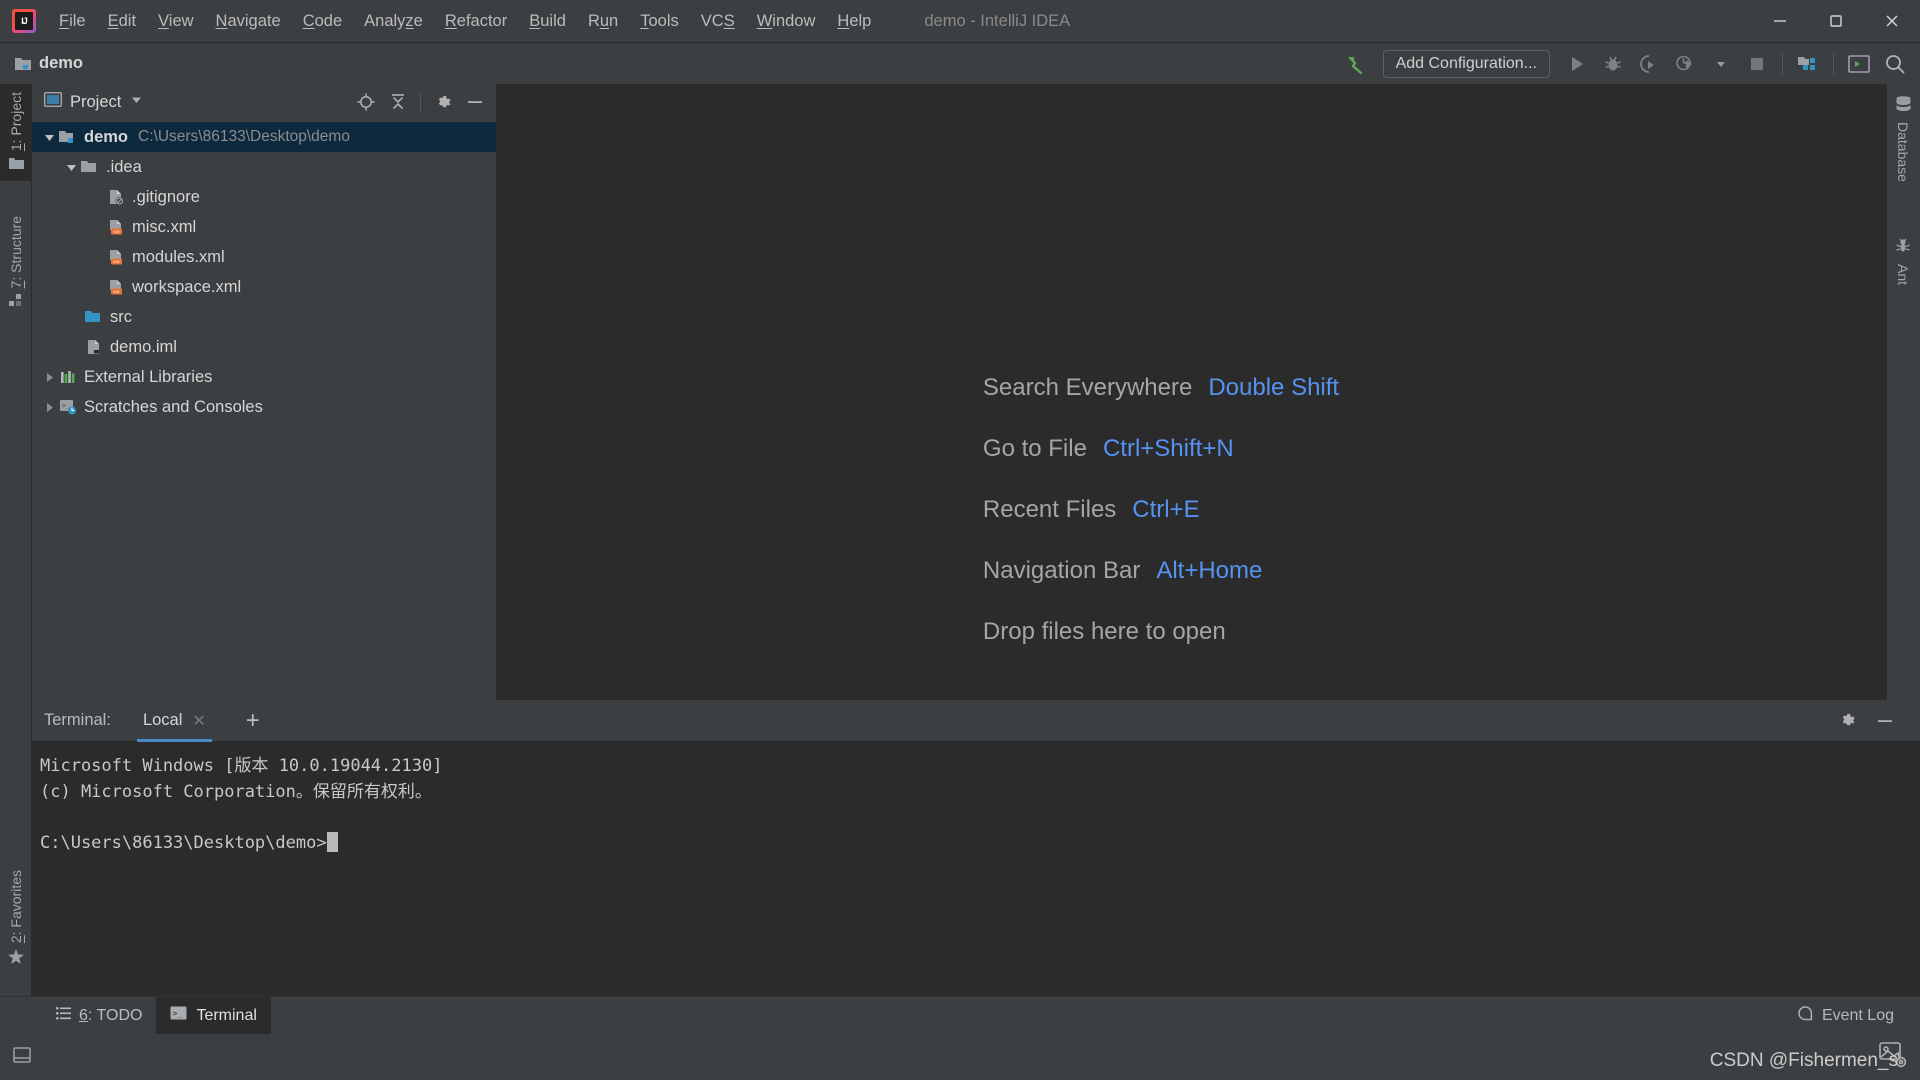 This screenshot has width=1920, height=1080. What do you see at coordinates (226, 1015) in the screenshot?
I see `status-tab-label: Terminal` at bounding box center [226, 1015].